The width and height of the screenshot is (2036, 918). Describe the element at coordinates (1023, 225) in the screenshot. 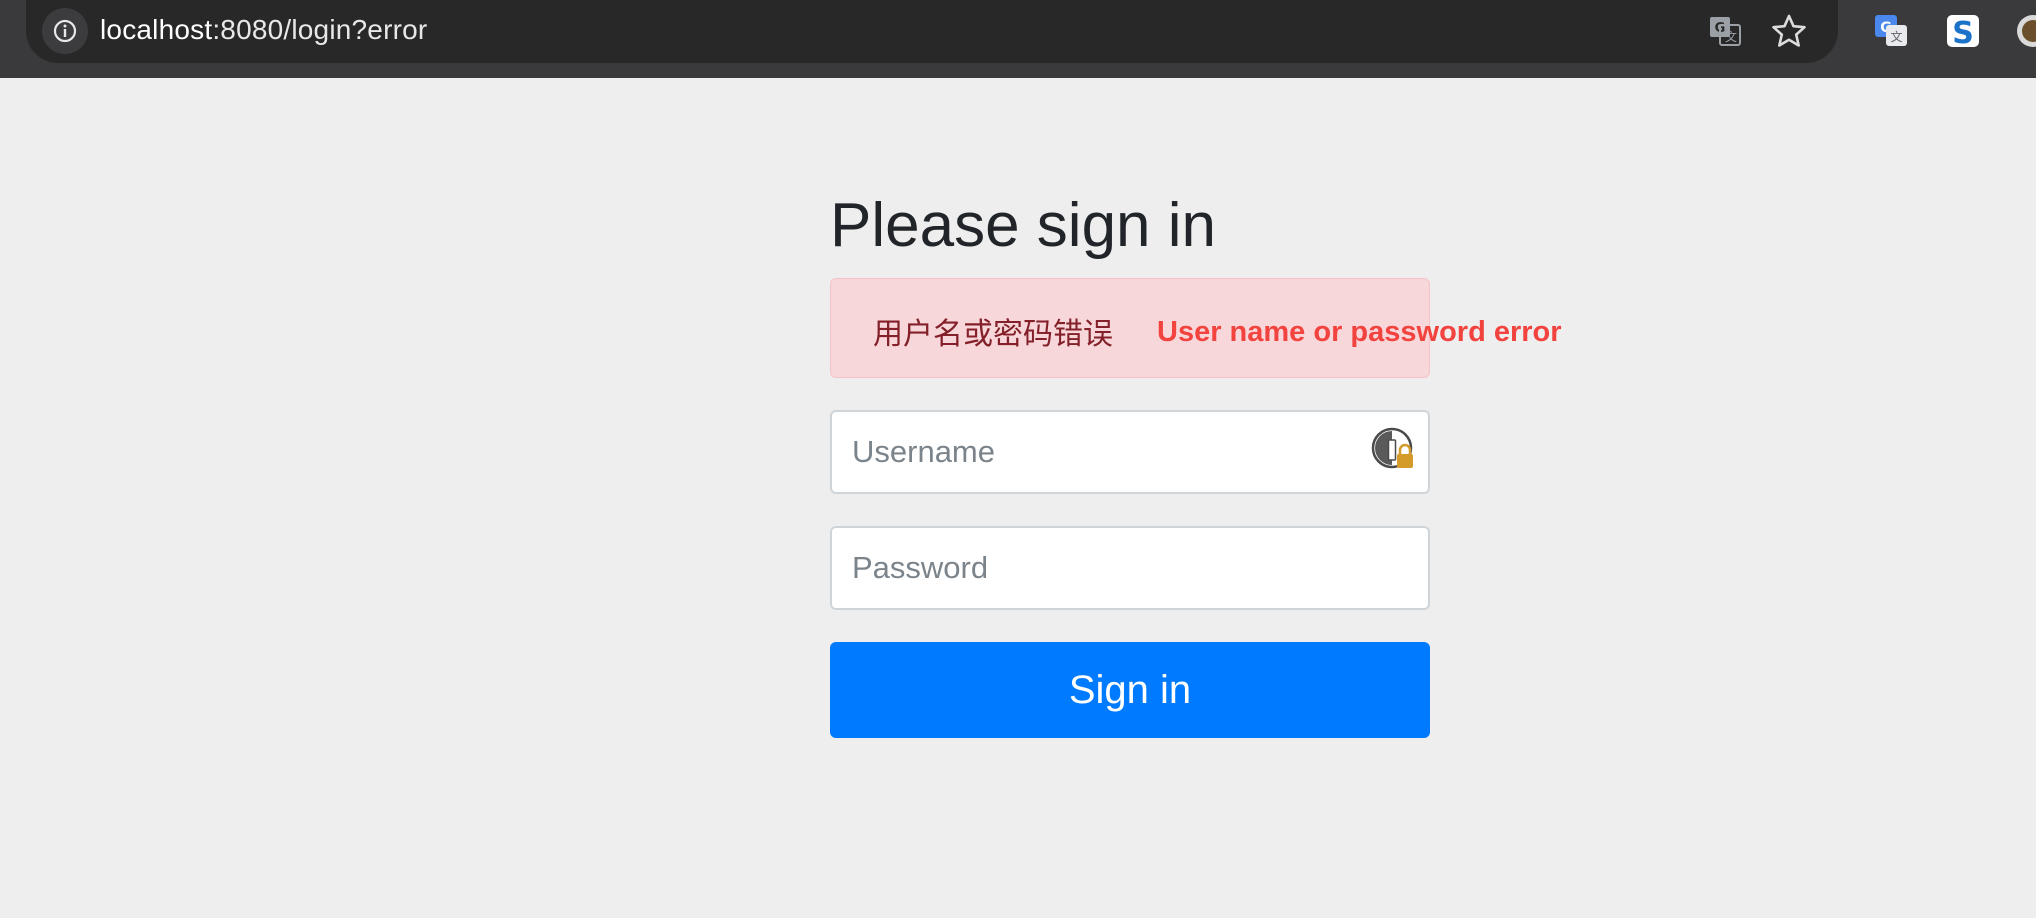

I see `page-title: Please sign in` at that location.